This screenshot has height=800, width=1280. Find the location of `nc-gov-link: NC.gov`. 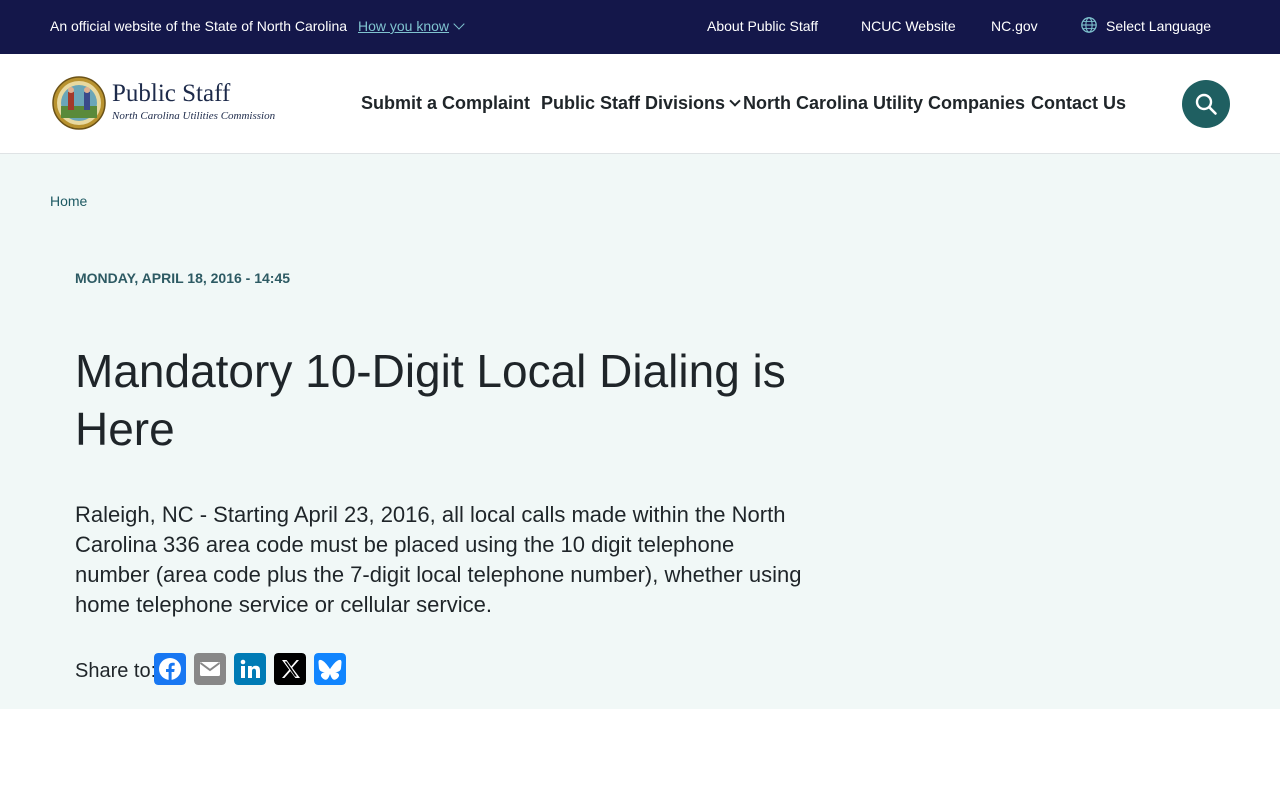

nc-gov-link: NC.gov is located at coordinates (1014, 26).